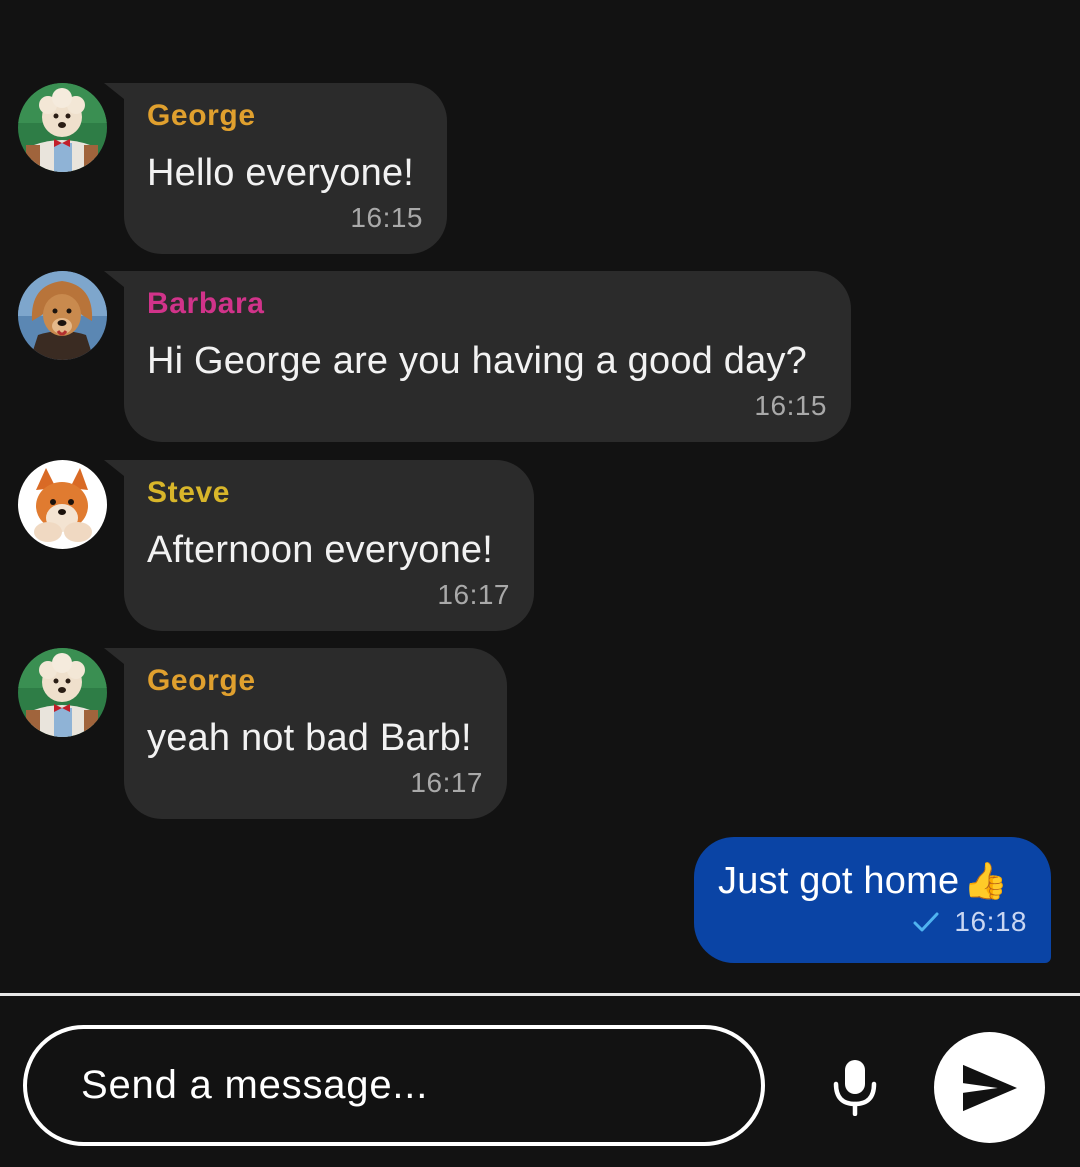  Describe the element at coordinates (206, 303) in the screenshot. I see `sender-name: Barbara` at that location.